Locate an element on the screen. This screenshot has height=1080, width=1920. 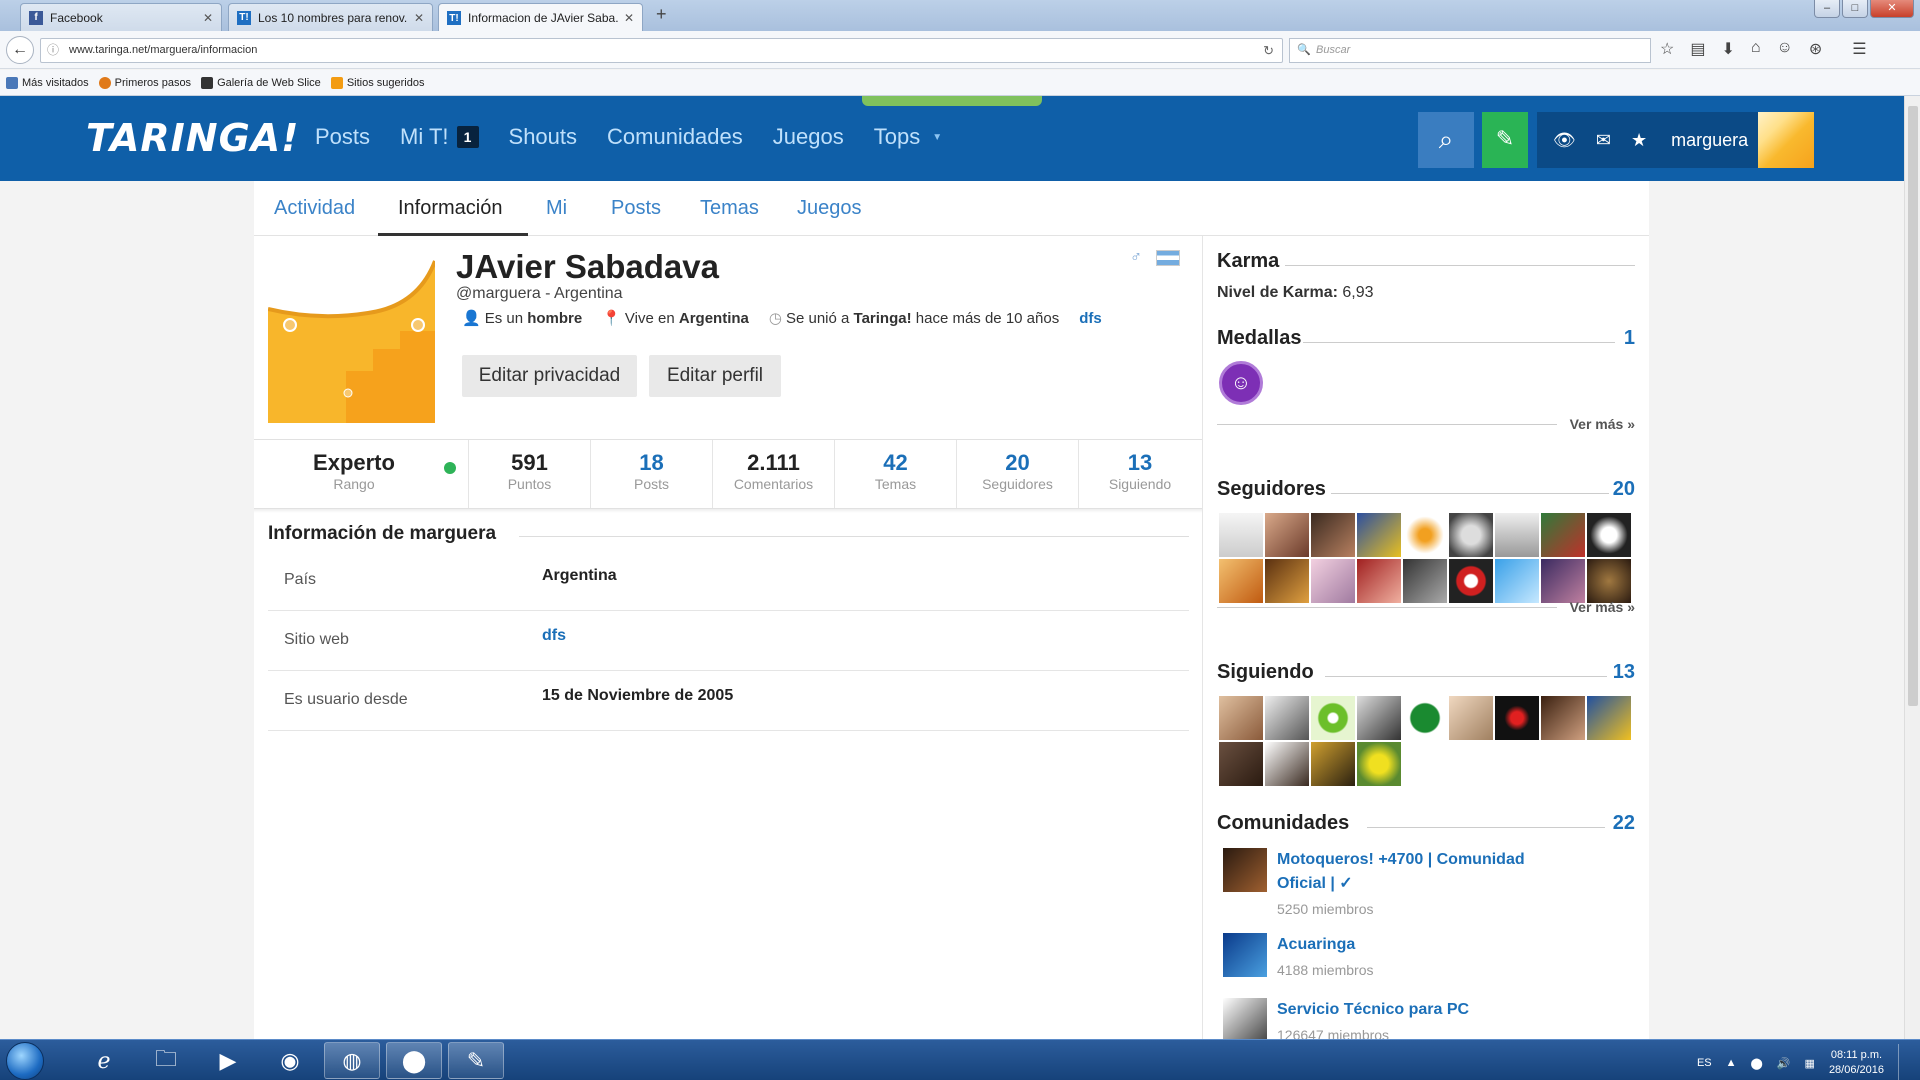
start-button is located at coordinates (25, 1061).